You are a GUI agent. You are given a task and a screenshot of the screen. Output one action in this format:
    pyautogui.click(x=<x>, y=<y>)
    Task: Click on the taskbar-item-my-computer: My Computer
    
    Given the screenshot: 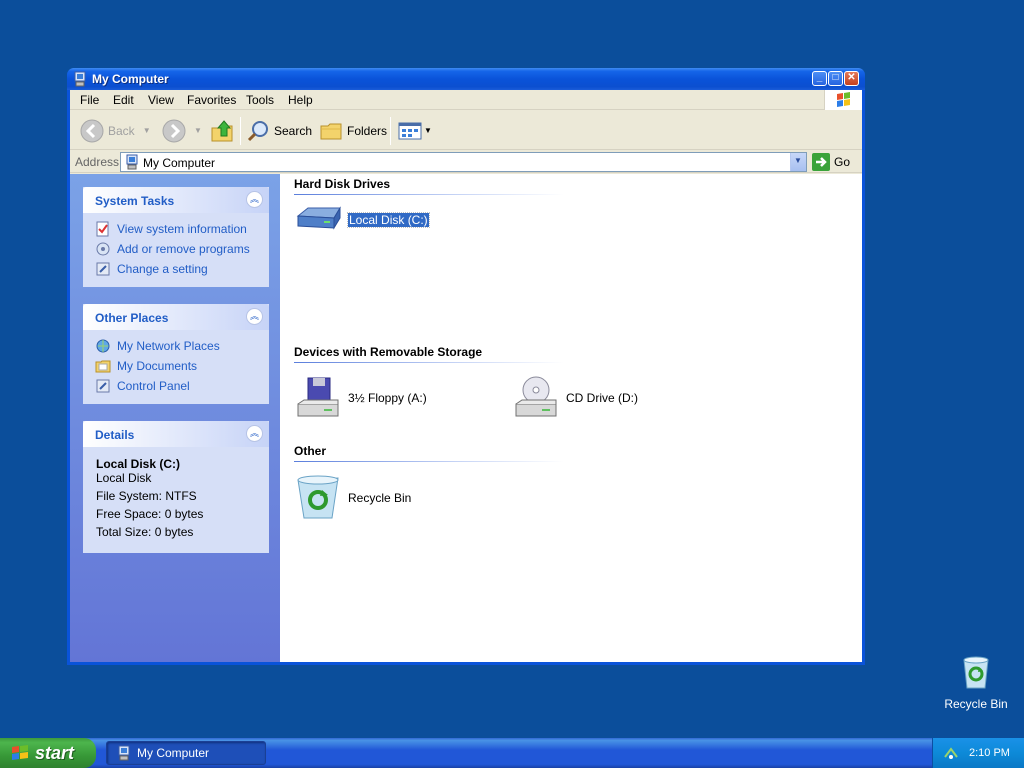 What is the action you would take?
    pyautogui.click(x=186, y=753)
    